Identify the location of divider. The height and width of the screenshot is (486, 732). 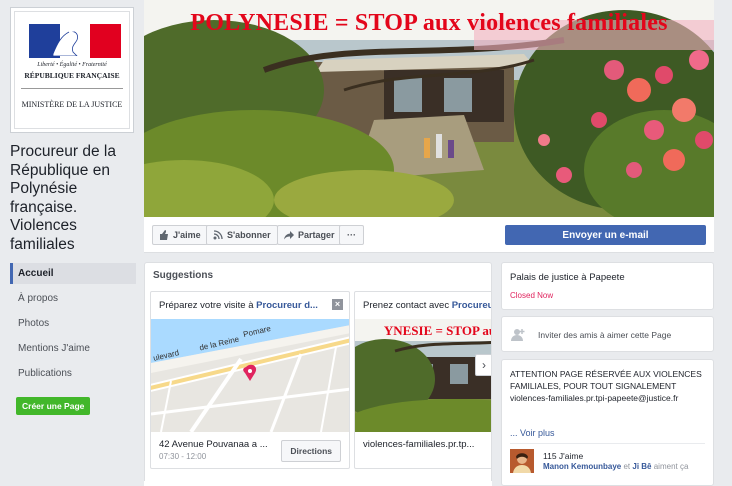
(607, 443).